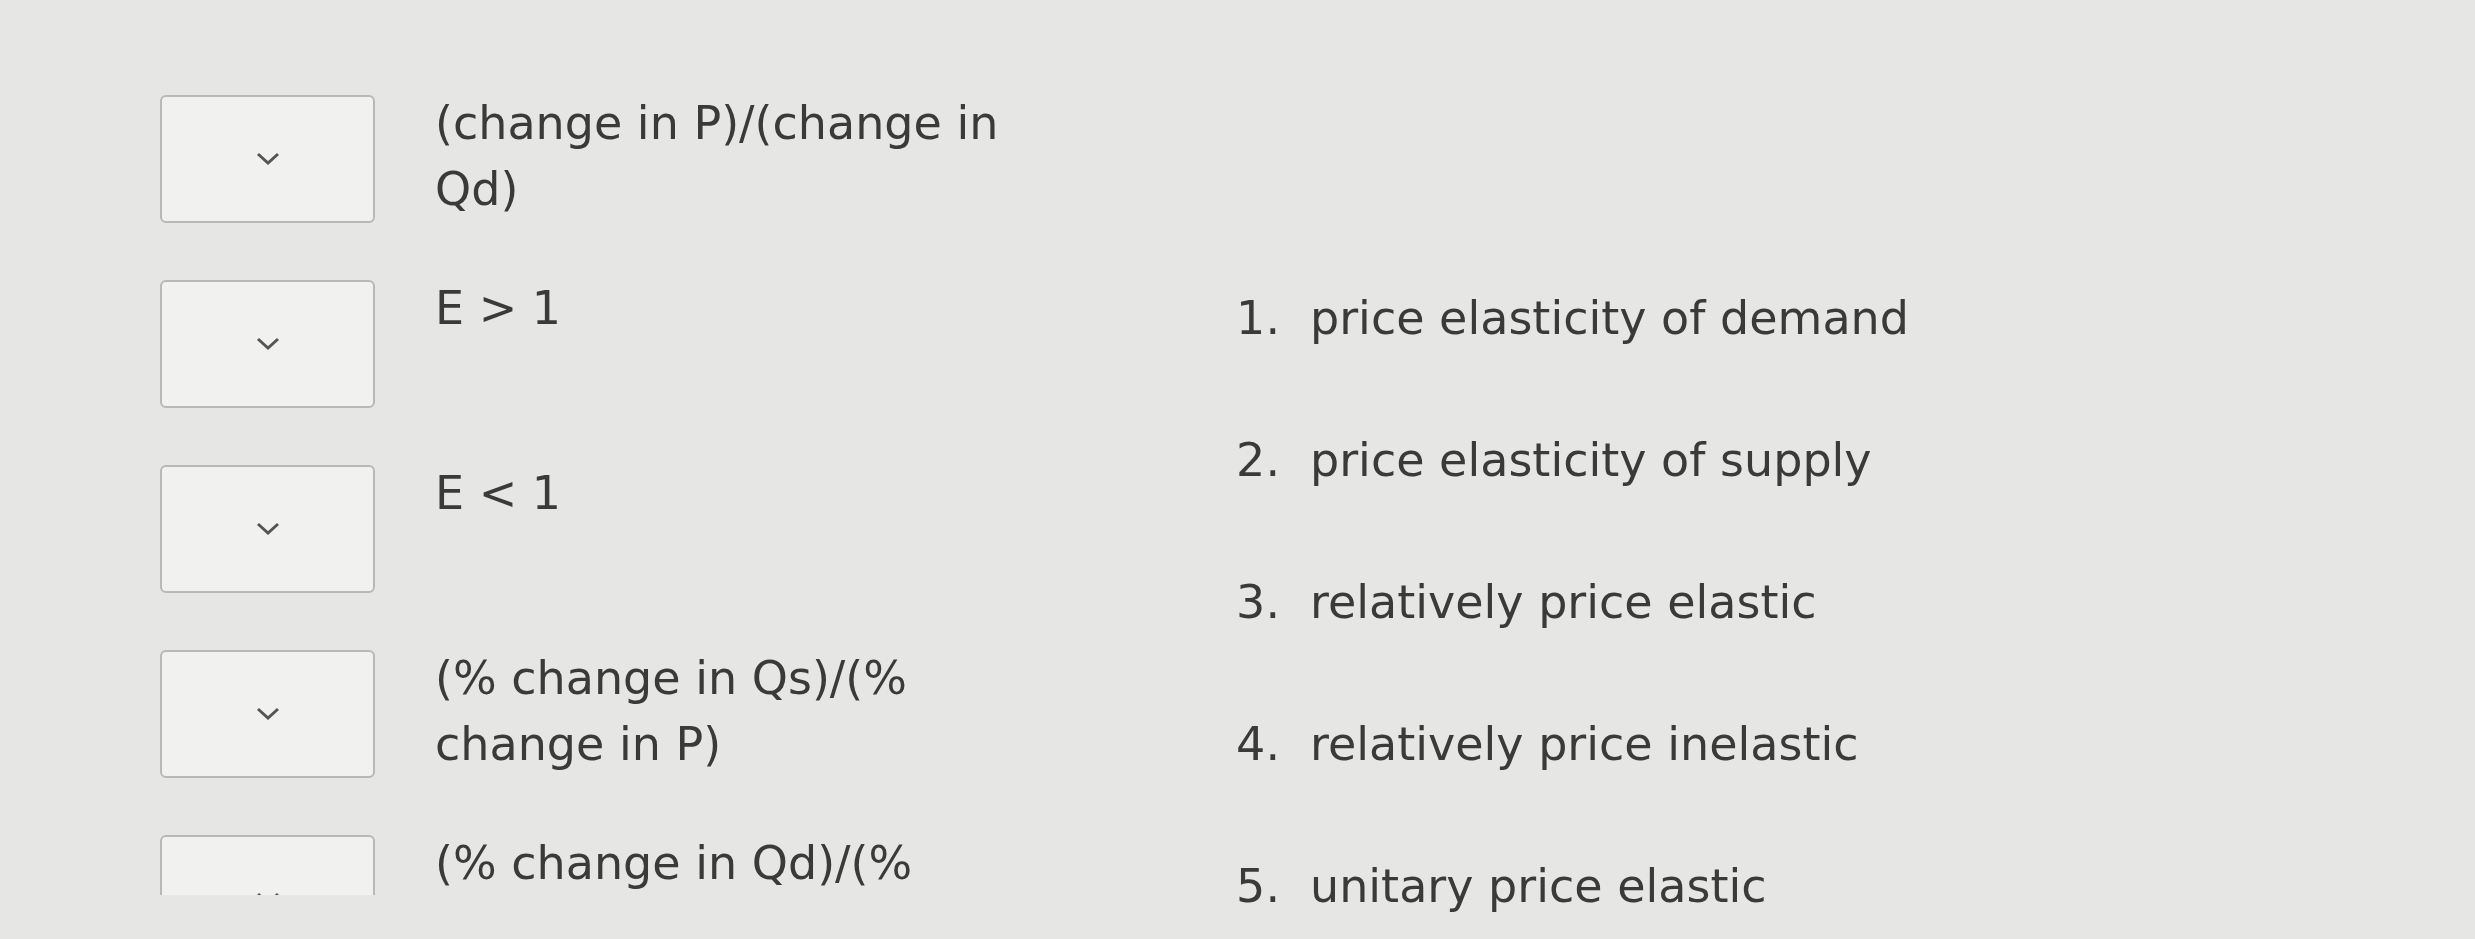 The height and width of the screenshot is (939, 2475). What do you see at coordinates (1257, 886) in the screenshot?
I see `option-number: 5.` at bounding box center [1257, 886].